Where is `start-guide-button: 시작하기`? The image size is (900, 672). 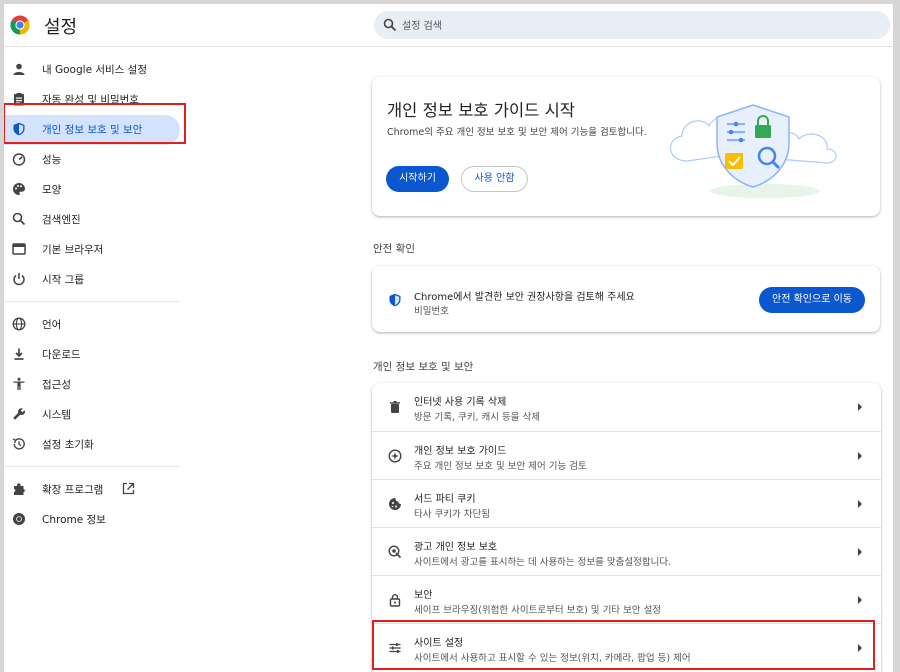
start-guide-button: 시작하기 is located at coordinates (417, 179).